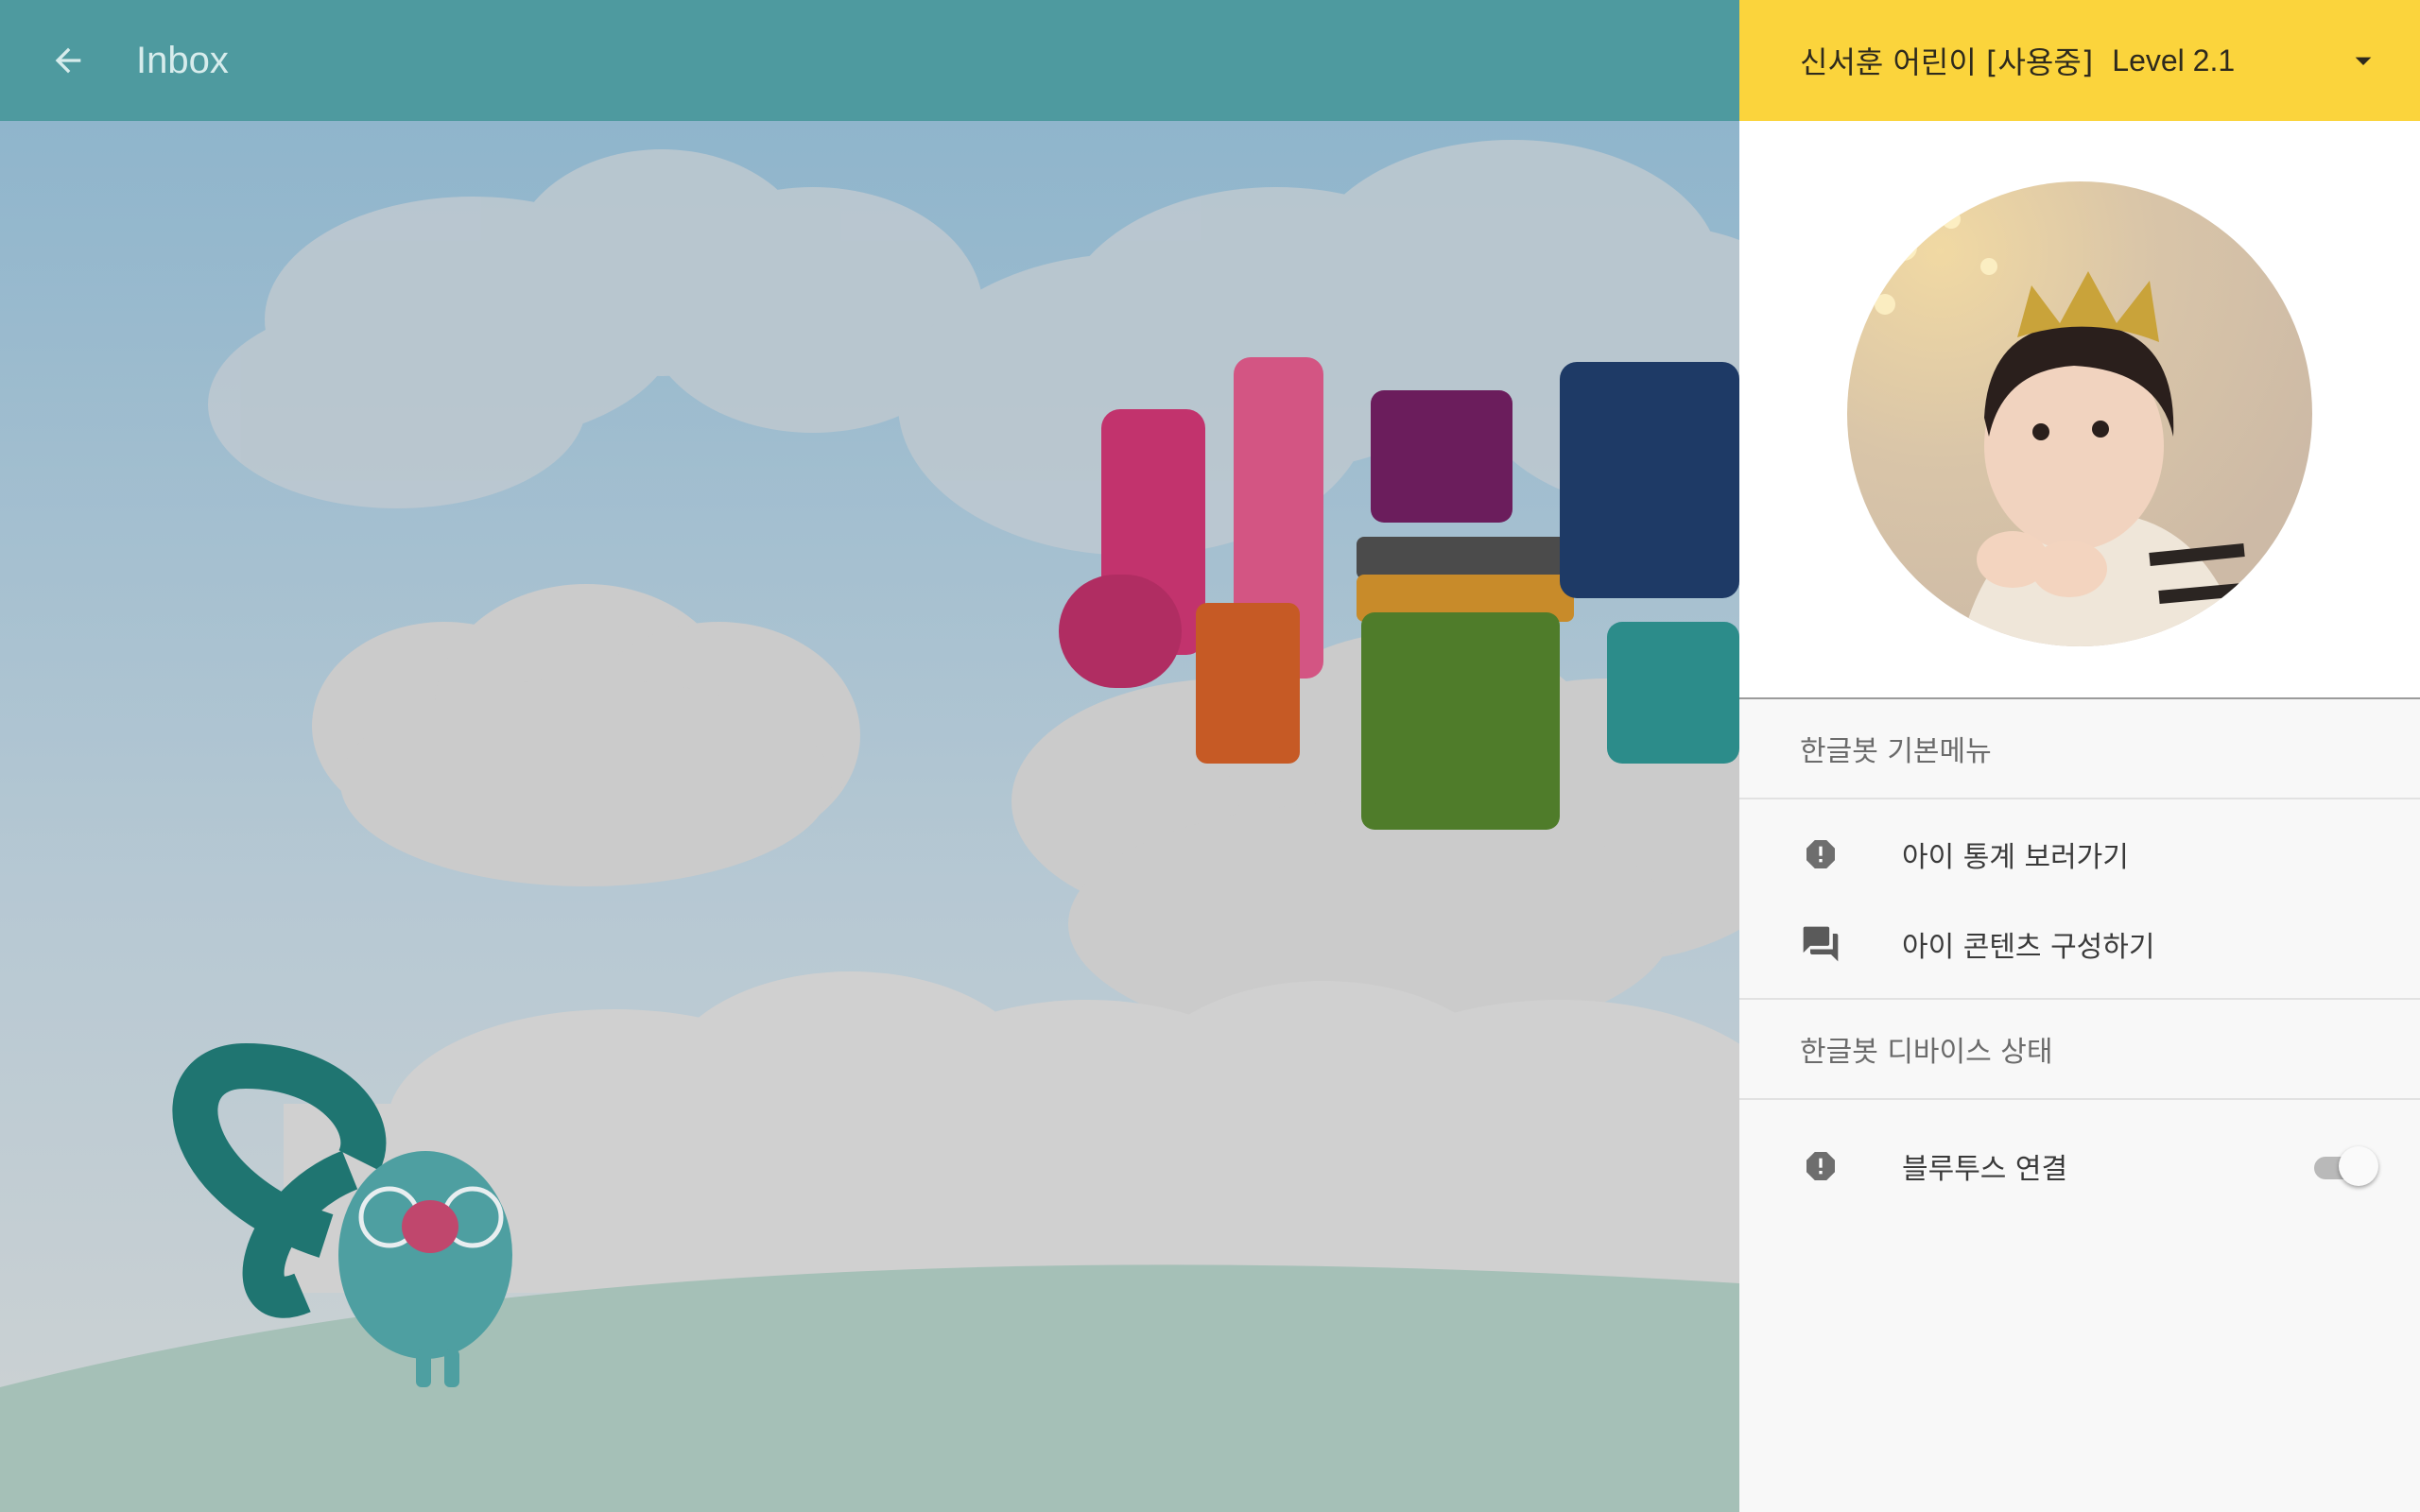 The image size is (2420, 1512). I want to click on menu-item-label: 아이 콘텐츠 구성하기, so click(2028, 947).